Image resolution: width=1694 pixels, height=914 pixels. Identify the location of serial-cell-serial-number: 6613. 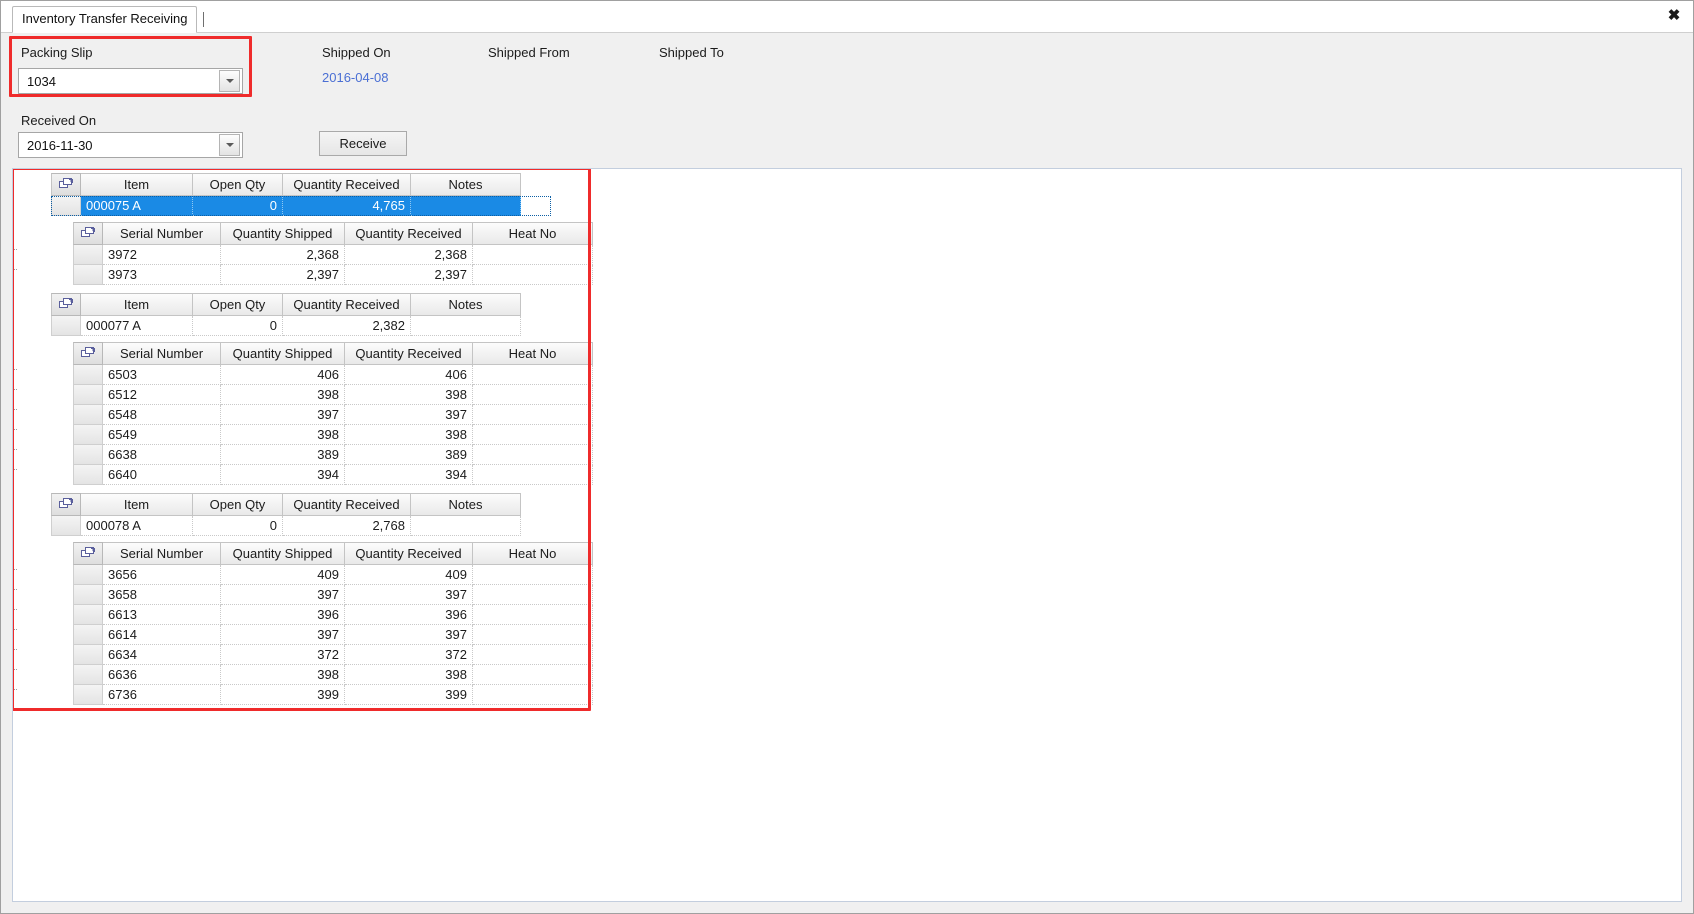
(162, 615).